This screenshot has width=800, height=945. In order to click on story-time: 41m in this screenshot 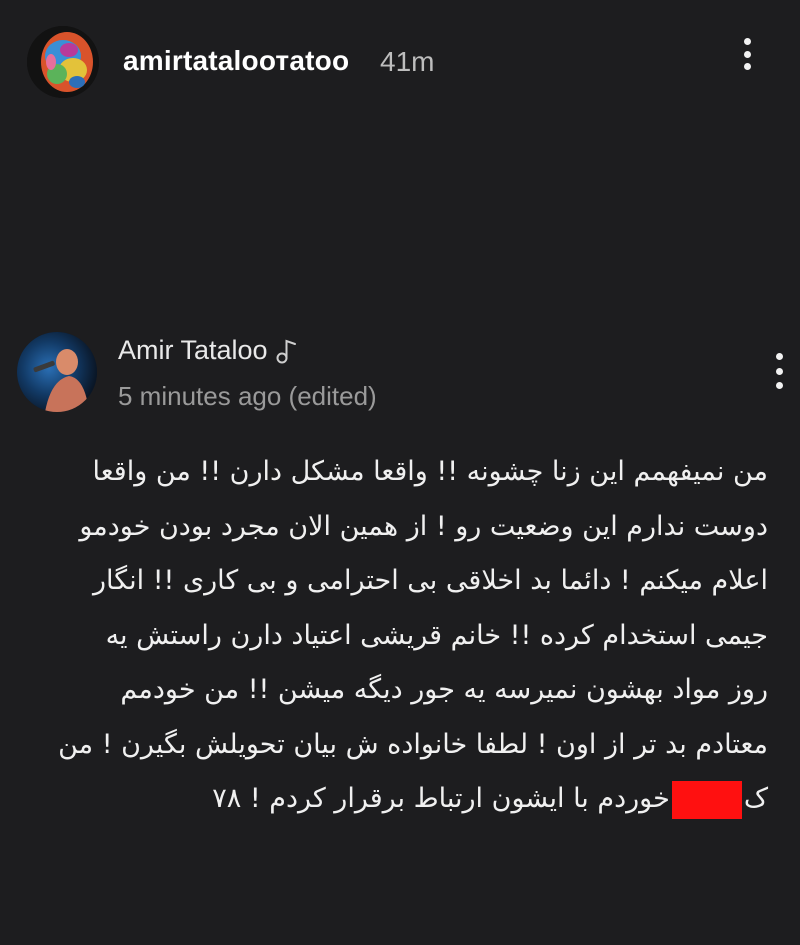, I will do `click(407, 61)`.